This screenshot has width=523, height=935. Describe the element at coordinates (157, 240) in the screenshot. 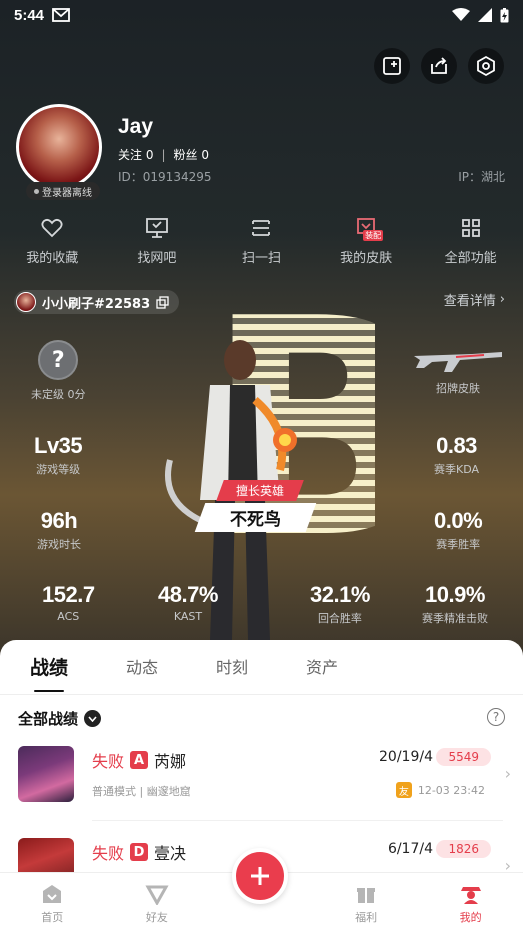

I see `quick-find-cafe: 找网吧` at that location.